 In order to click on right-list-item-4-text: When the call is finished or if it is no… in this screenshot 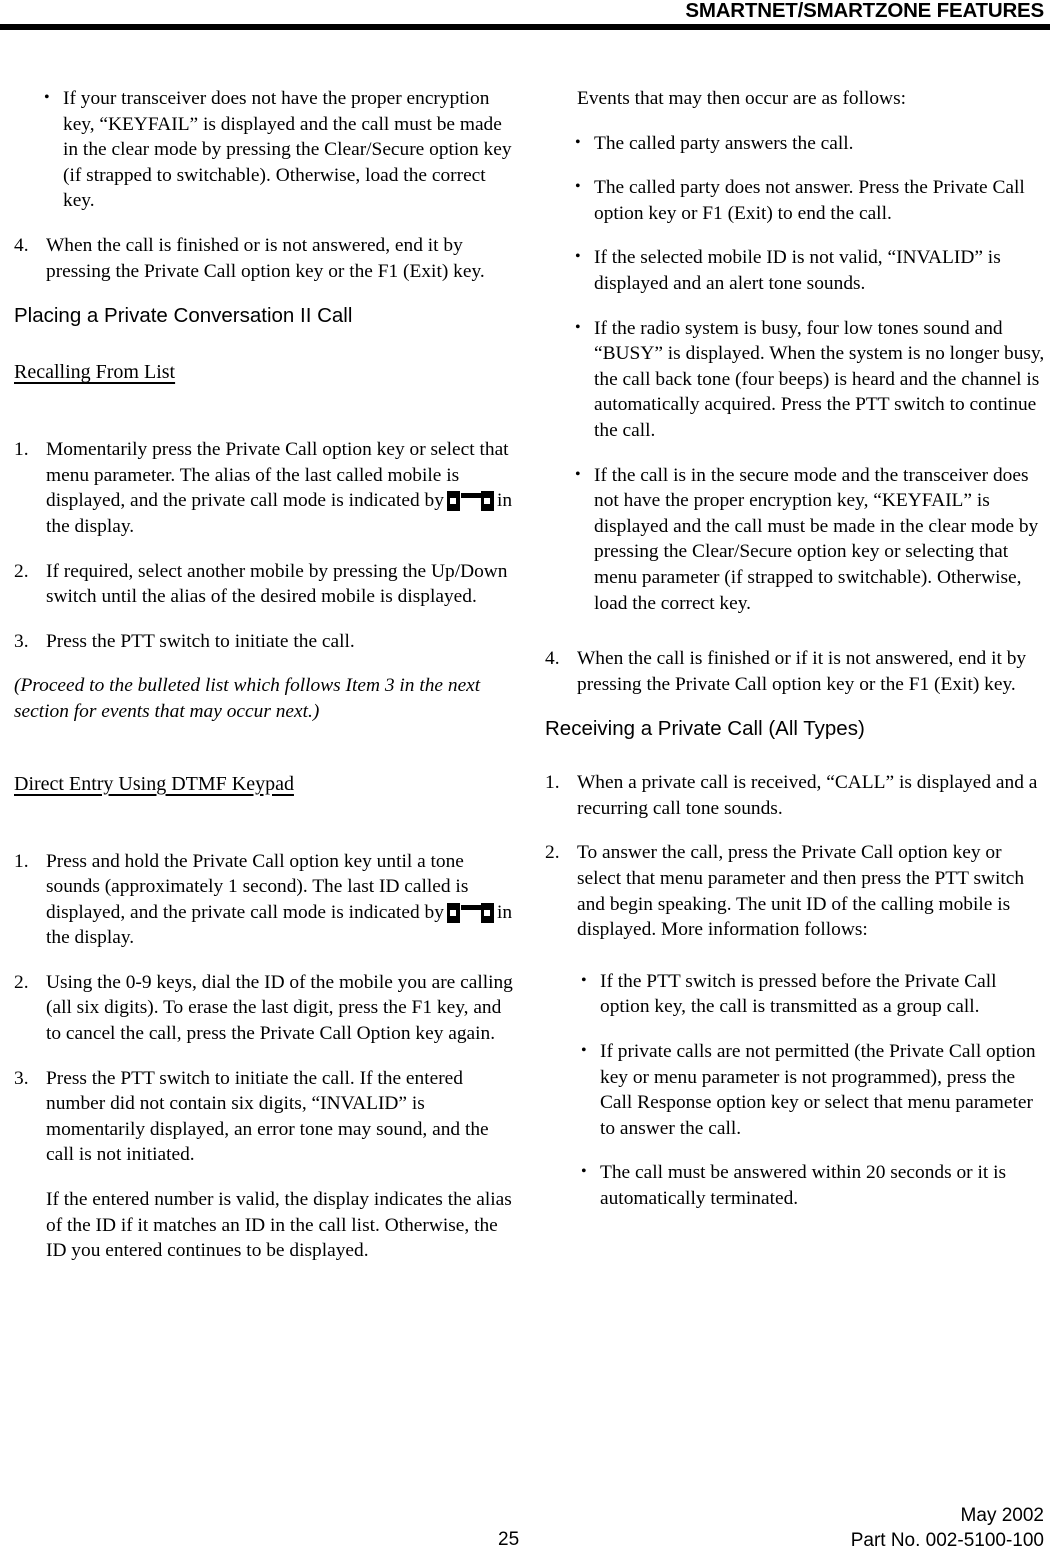, I will do `click(802, 671)`.